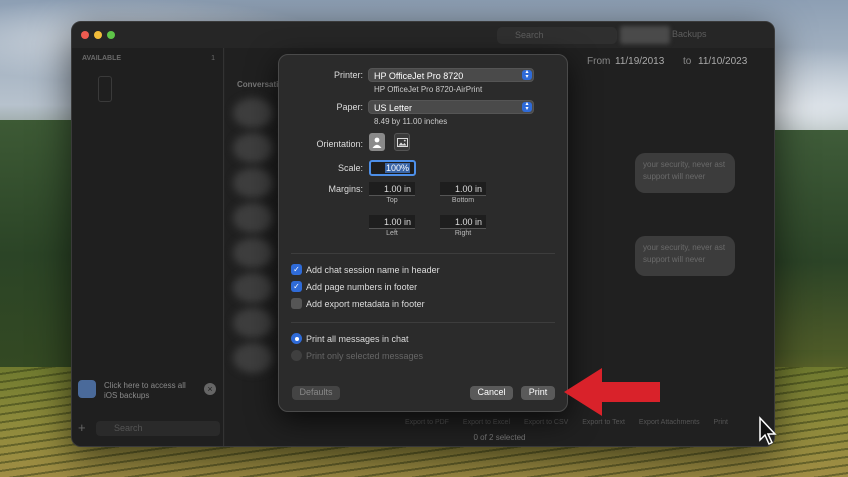 Image resolution: width=848 pixels, height=477 pixels. I want to click on toolbar-search-input: Search, so click(557, 35).